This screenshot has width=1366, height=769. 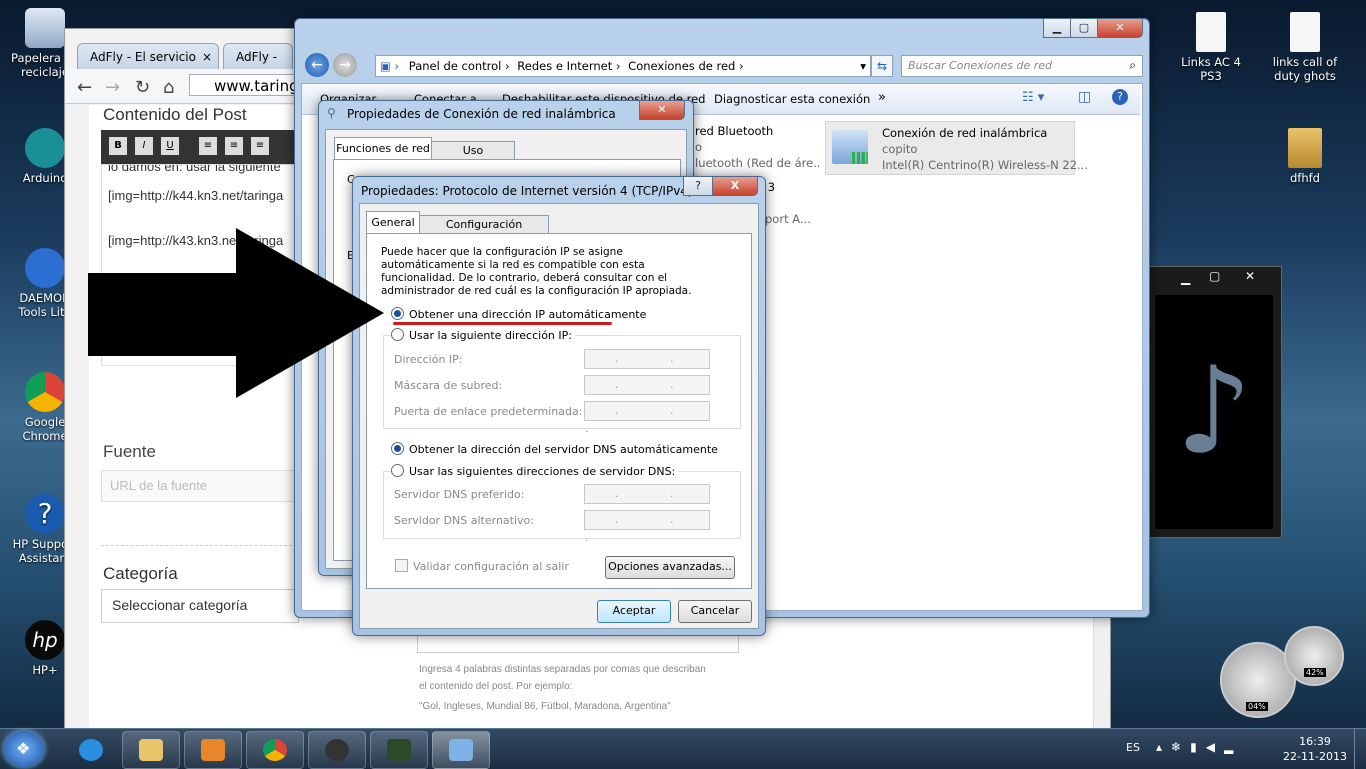 I want to click on gateway-field: . . ., so click(x=647, y=418).